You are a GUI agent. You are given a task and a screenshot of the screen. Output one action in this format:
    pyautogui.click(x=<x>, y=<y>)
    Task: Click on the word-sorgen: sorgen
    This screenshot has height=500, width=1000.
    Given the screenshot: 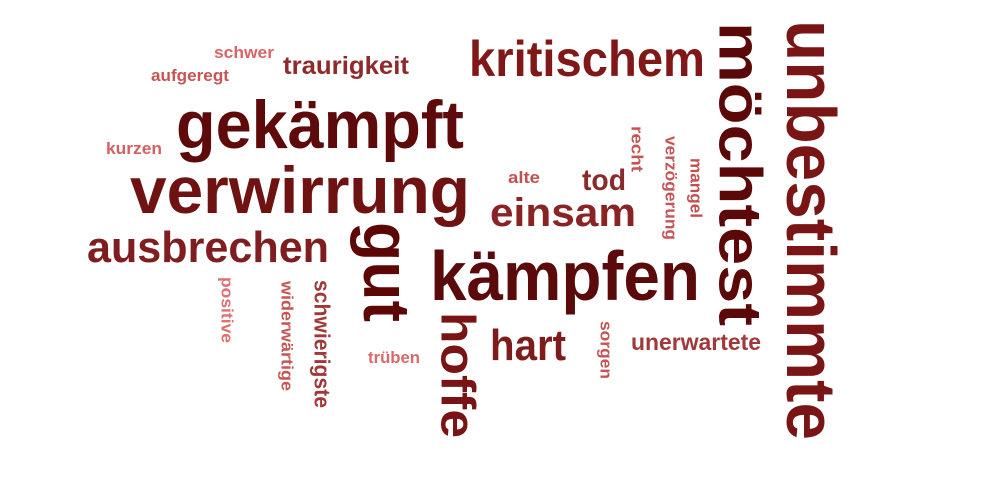 What is the action you would take?
    pyautogui.click(x=606, y=350)
    